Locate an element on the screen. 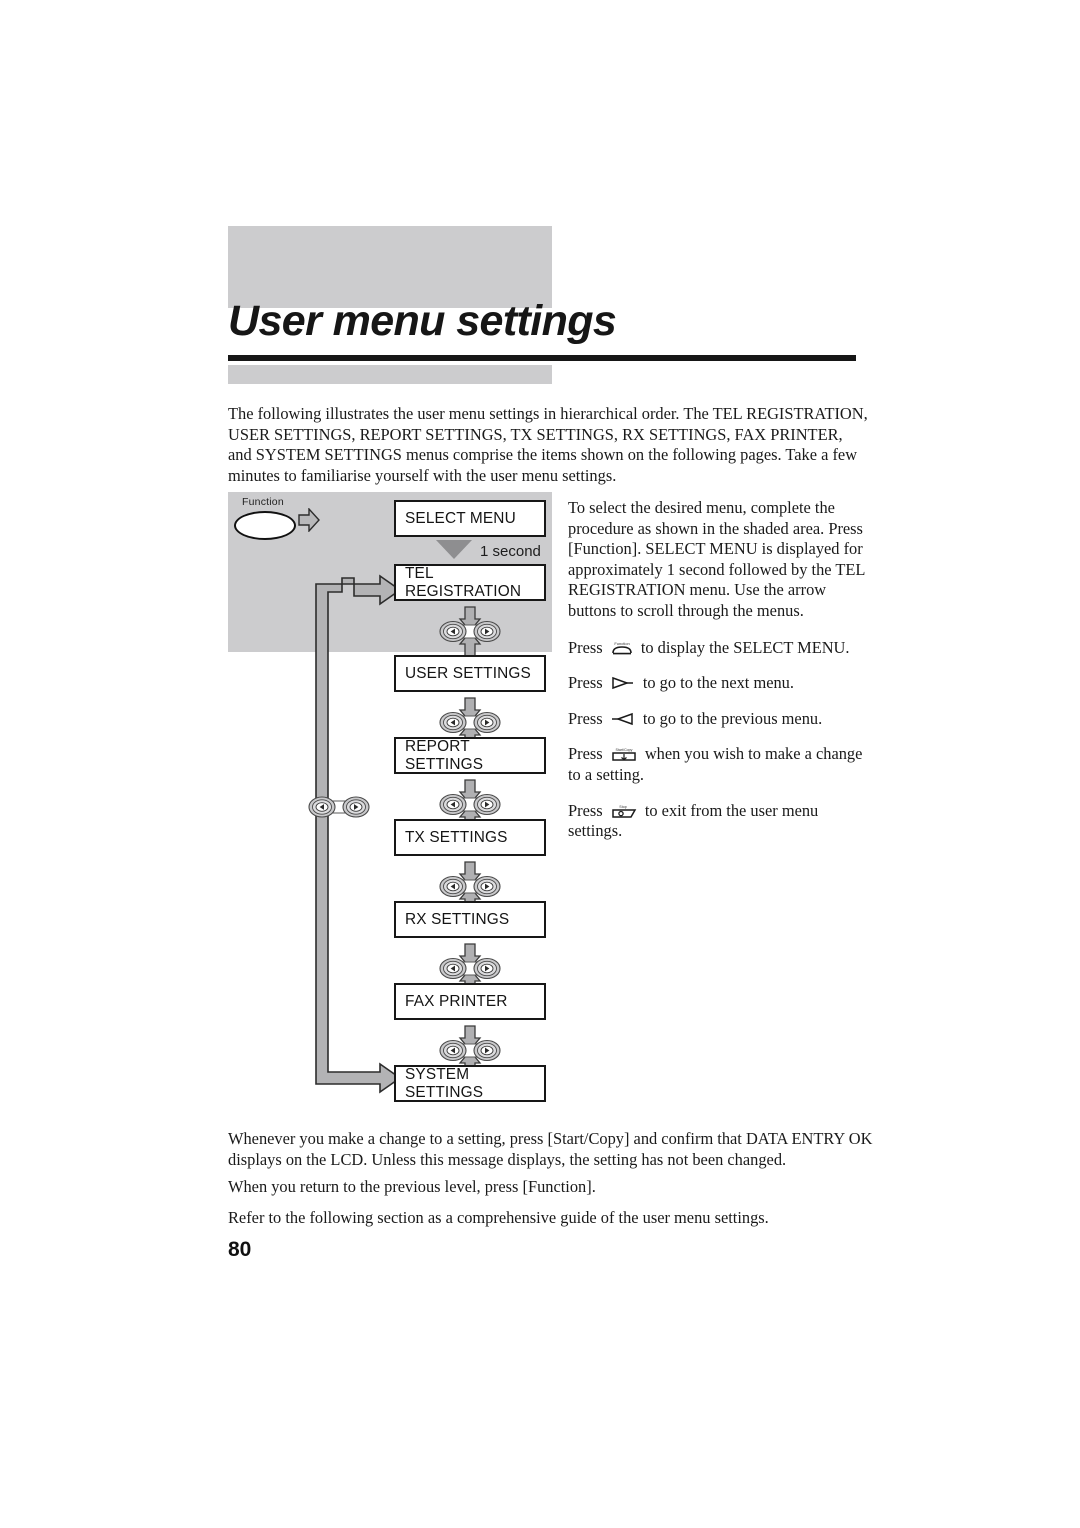  menu-box-report-settings: REPORT SETTINGS is located at coordinates (470, 755).